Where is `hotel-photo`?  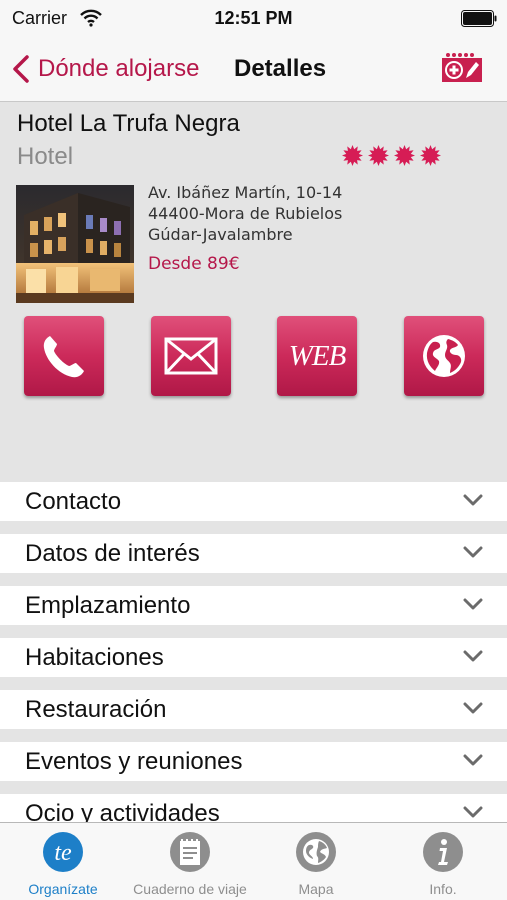
hotel-photo is located at coordinates (75, 244).